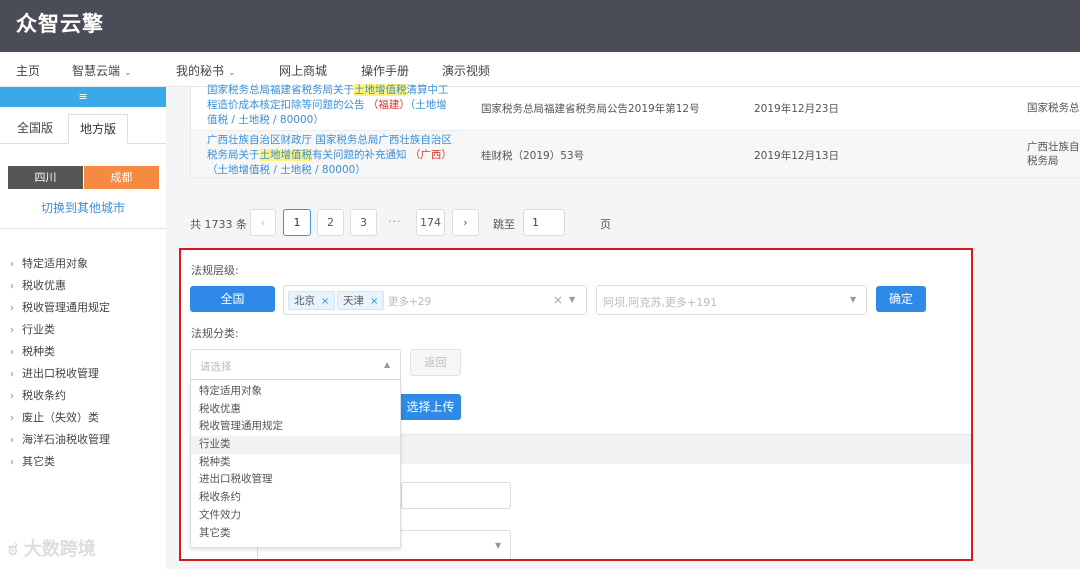 The image size is (1080, 569). What do you see at coordinates (295, 392) in the screenshot?
I see `dropdown-option: 特定适用对象` at bounding box center [295, 392].